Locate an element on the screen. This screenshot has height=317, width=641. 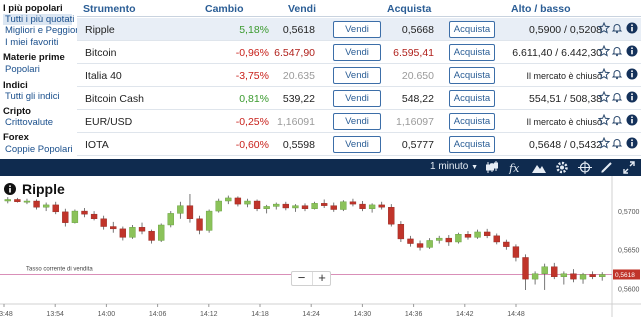
high-low-value: Il mercato è chiuso is located at coordinates (564, 122).